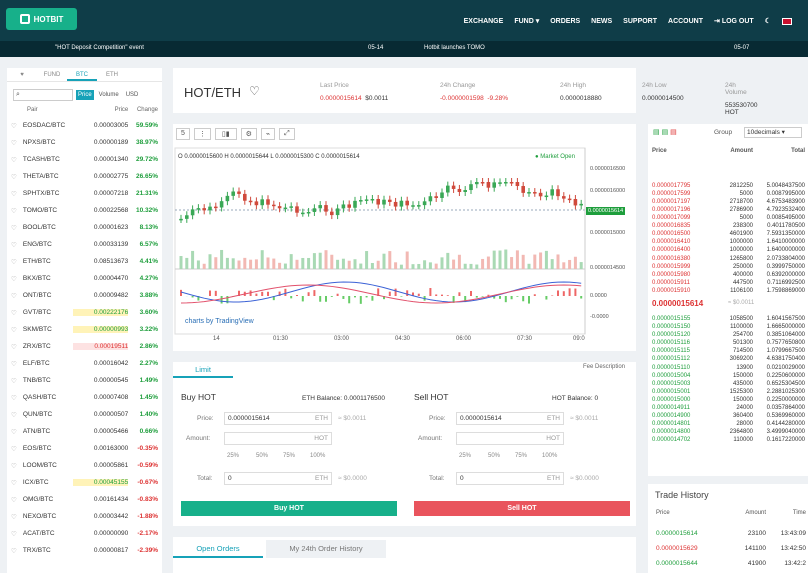 Image resolution: width=808 pixels, height=573 pixels. I want to click on market-row: ♡ ZRX/BTC 0.00019511 2.86%, so click(84, 346).